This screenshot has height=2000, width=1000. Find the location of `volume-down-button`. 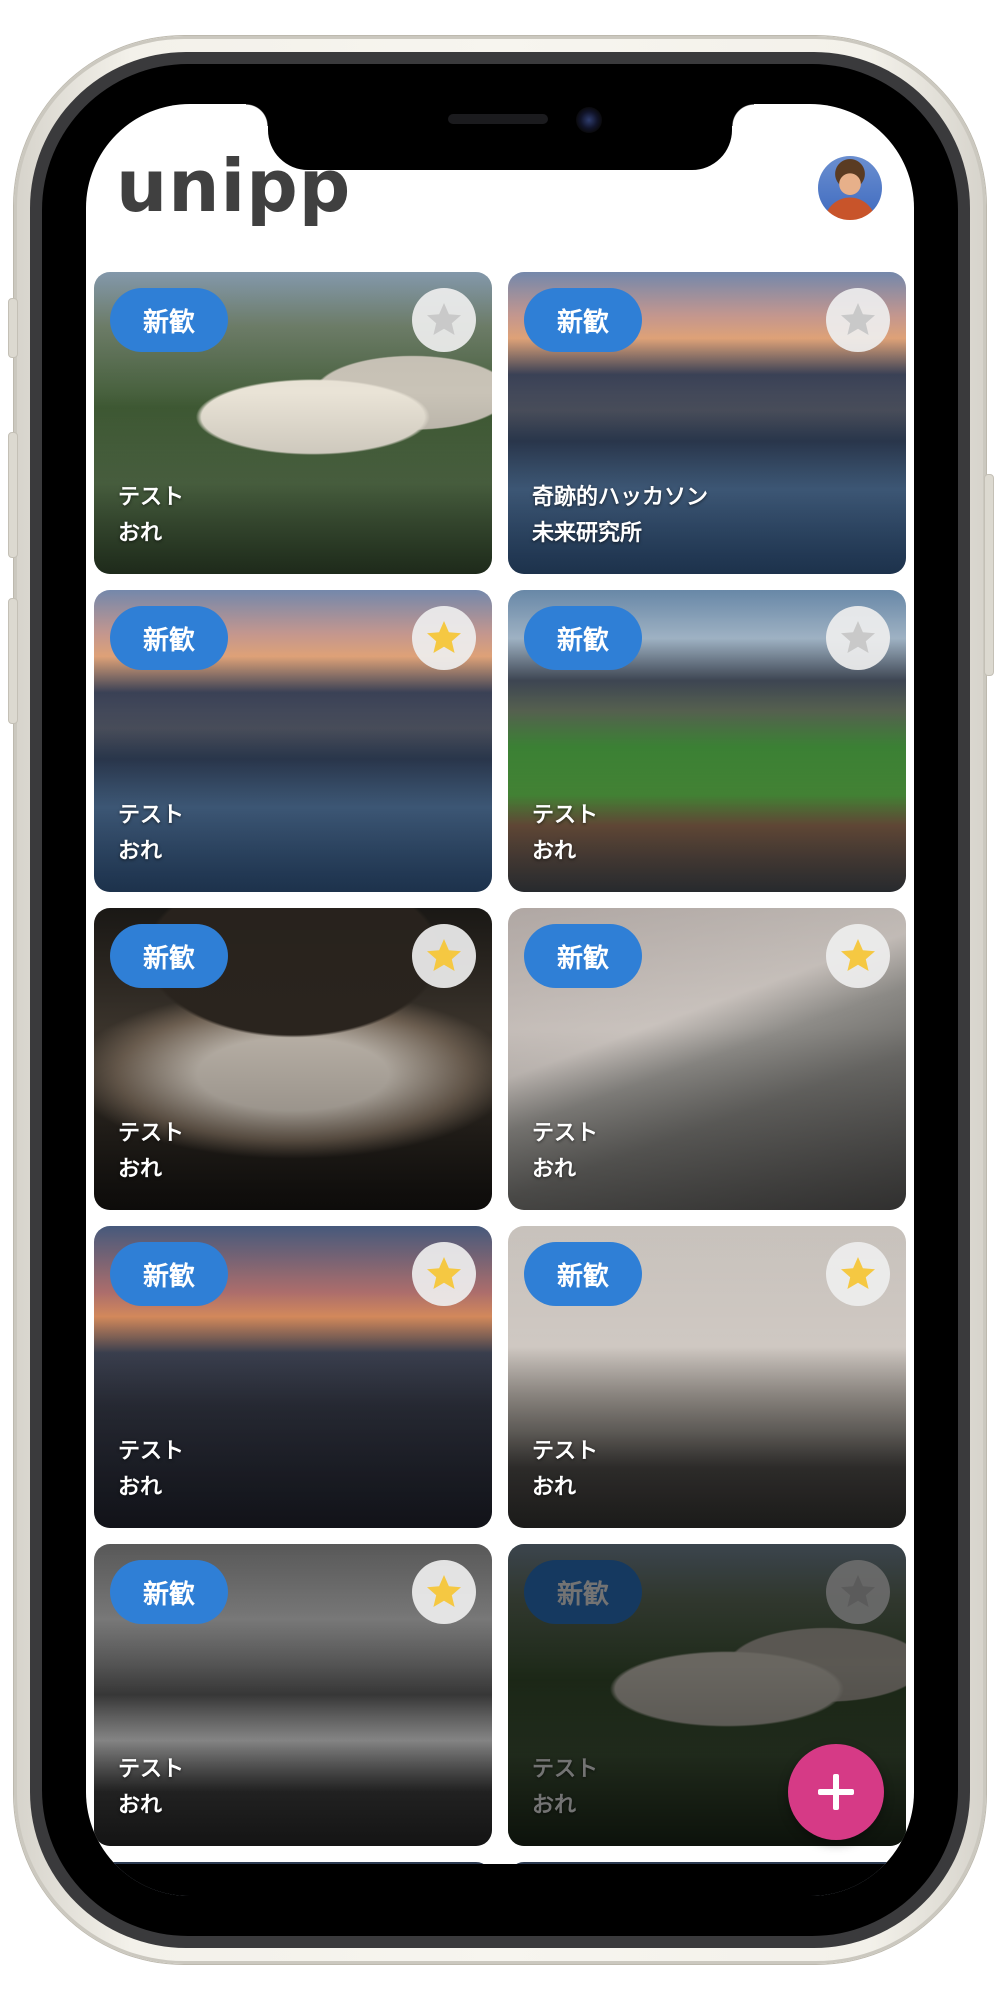

volume-down-button is located at coordinates (13, 661).